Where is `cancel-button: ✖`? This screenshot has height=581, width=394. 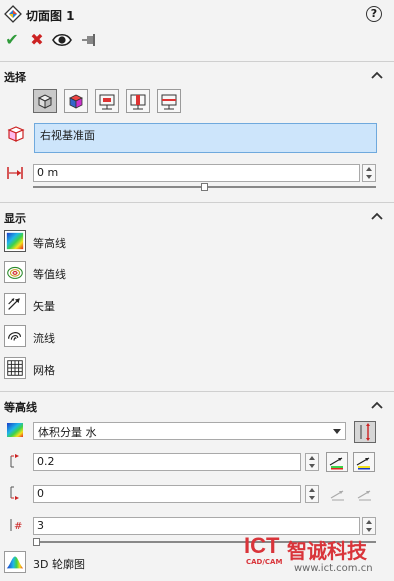 cancel-button: ✖ is located at coordinates (37, 40).